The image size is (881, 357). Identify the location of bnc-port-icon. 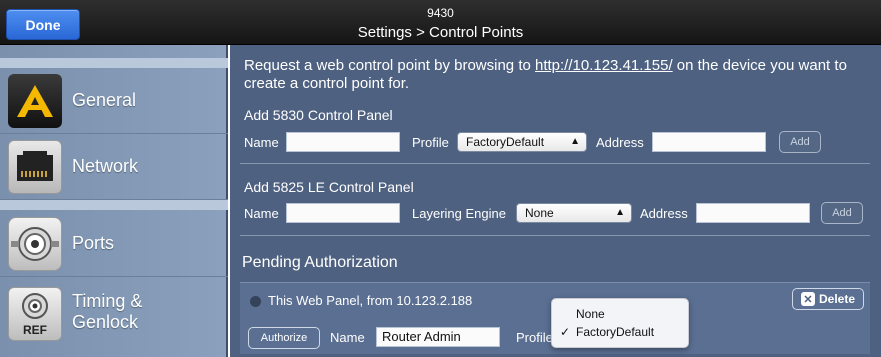
(35, 244).